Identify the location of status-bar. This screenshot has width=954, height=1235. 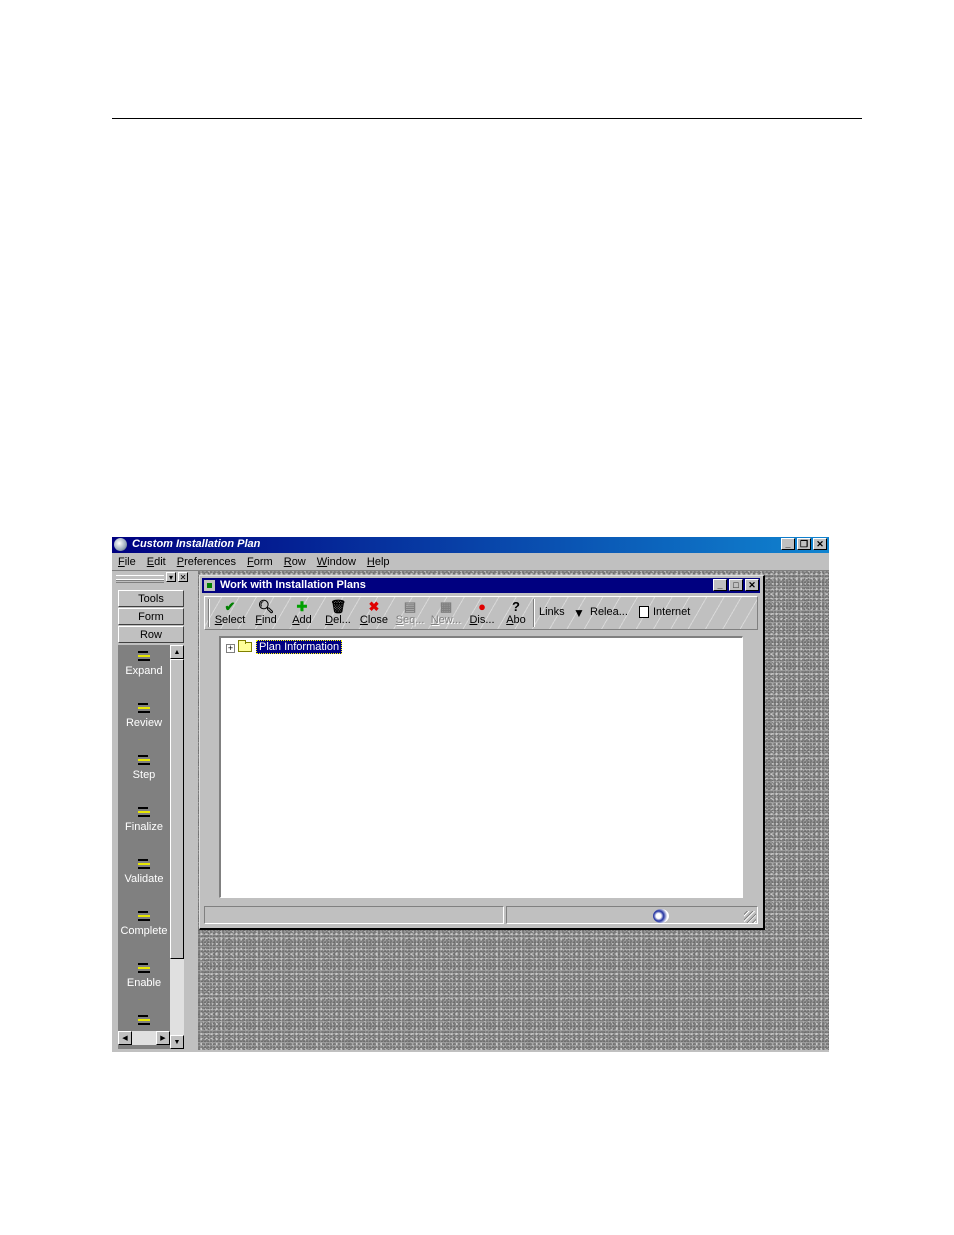
(481, 915).